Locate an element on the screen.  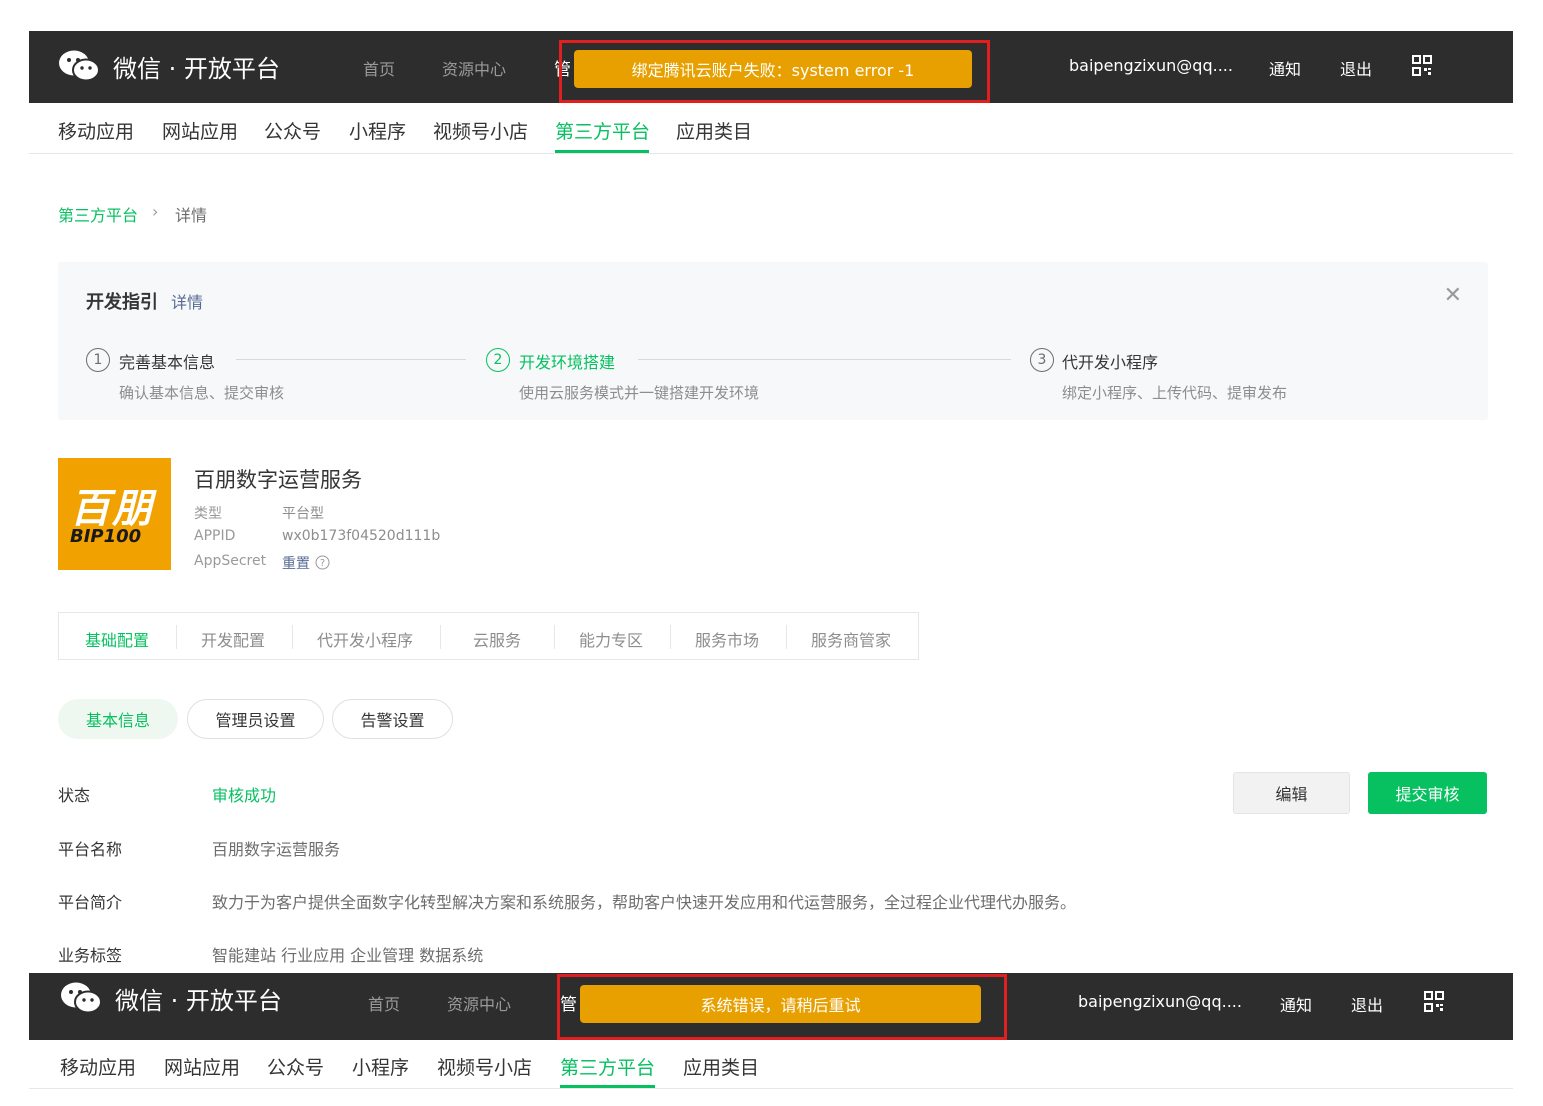
appid-value: wx0b173f04520d111b is located at coordinates (361, 536).